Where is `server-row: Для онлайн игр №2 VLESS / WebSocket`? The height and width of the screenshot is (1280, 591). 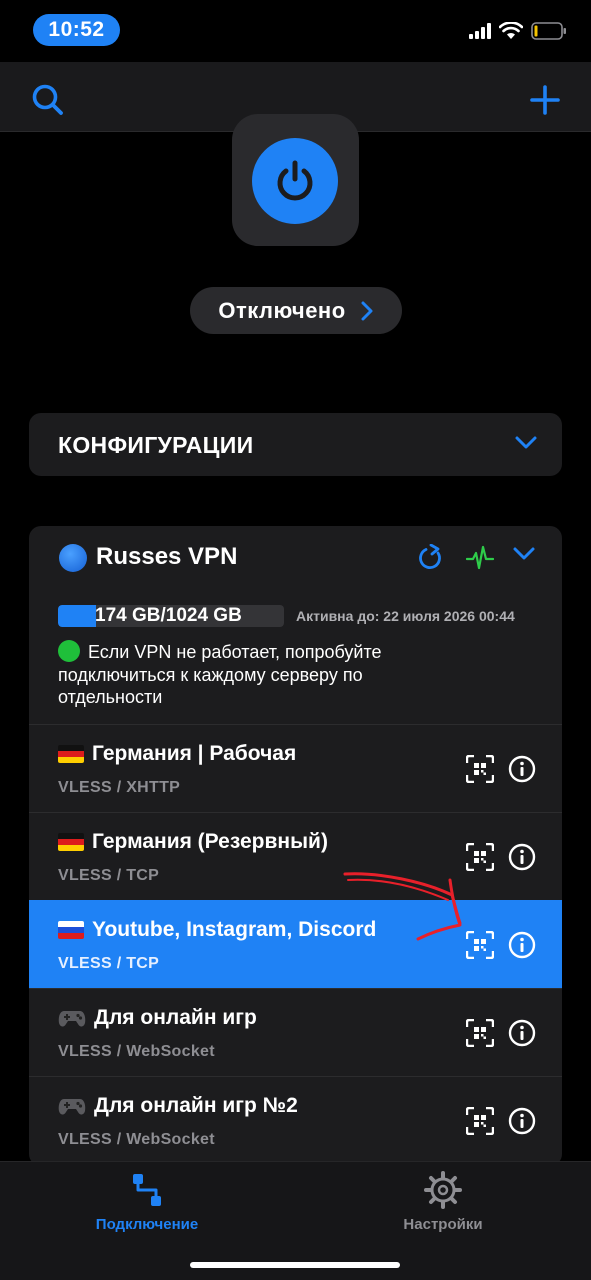 server-row: Для онлайн игр №2 VLESS / WebSocket is located at coordinates (295, 1120).